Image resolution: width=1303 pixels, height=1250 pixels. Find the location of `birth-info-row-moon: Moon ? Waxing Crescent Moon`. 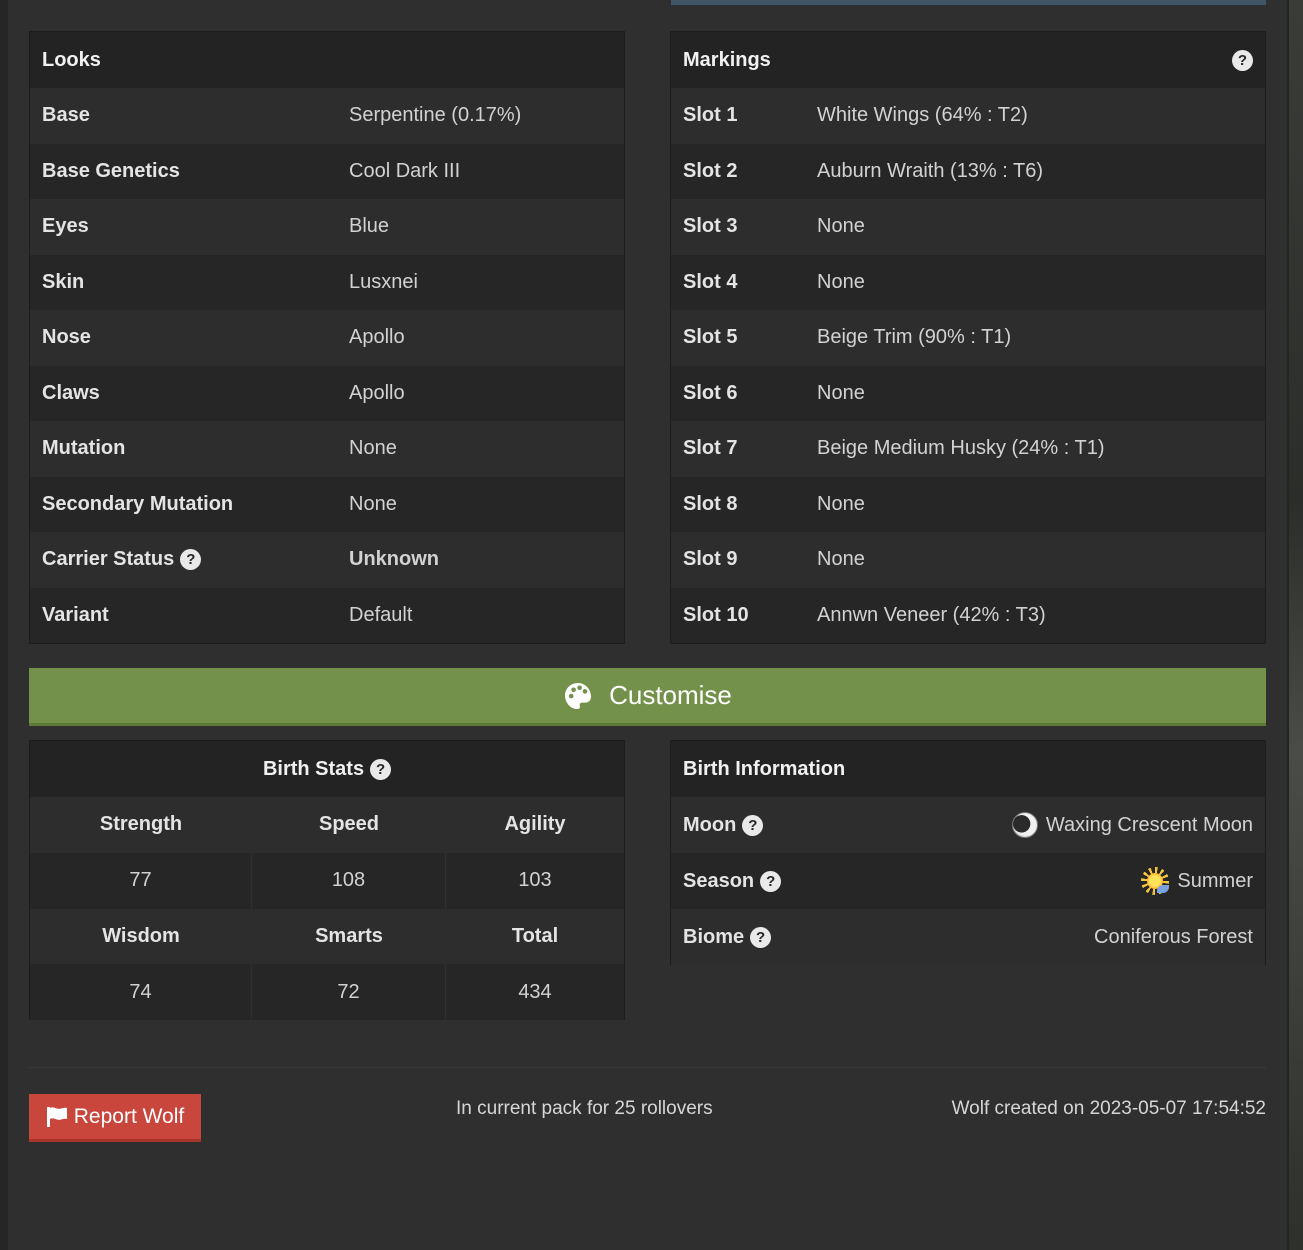

birth-info-row-moon: Moon ? Waxing Crescent Moon is located at coordinates (968, 825).